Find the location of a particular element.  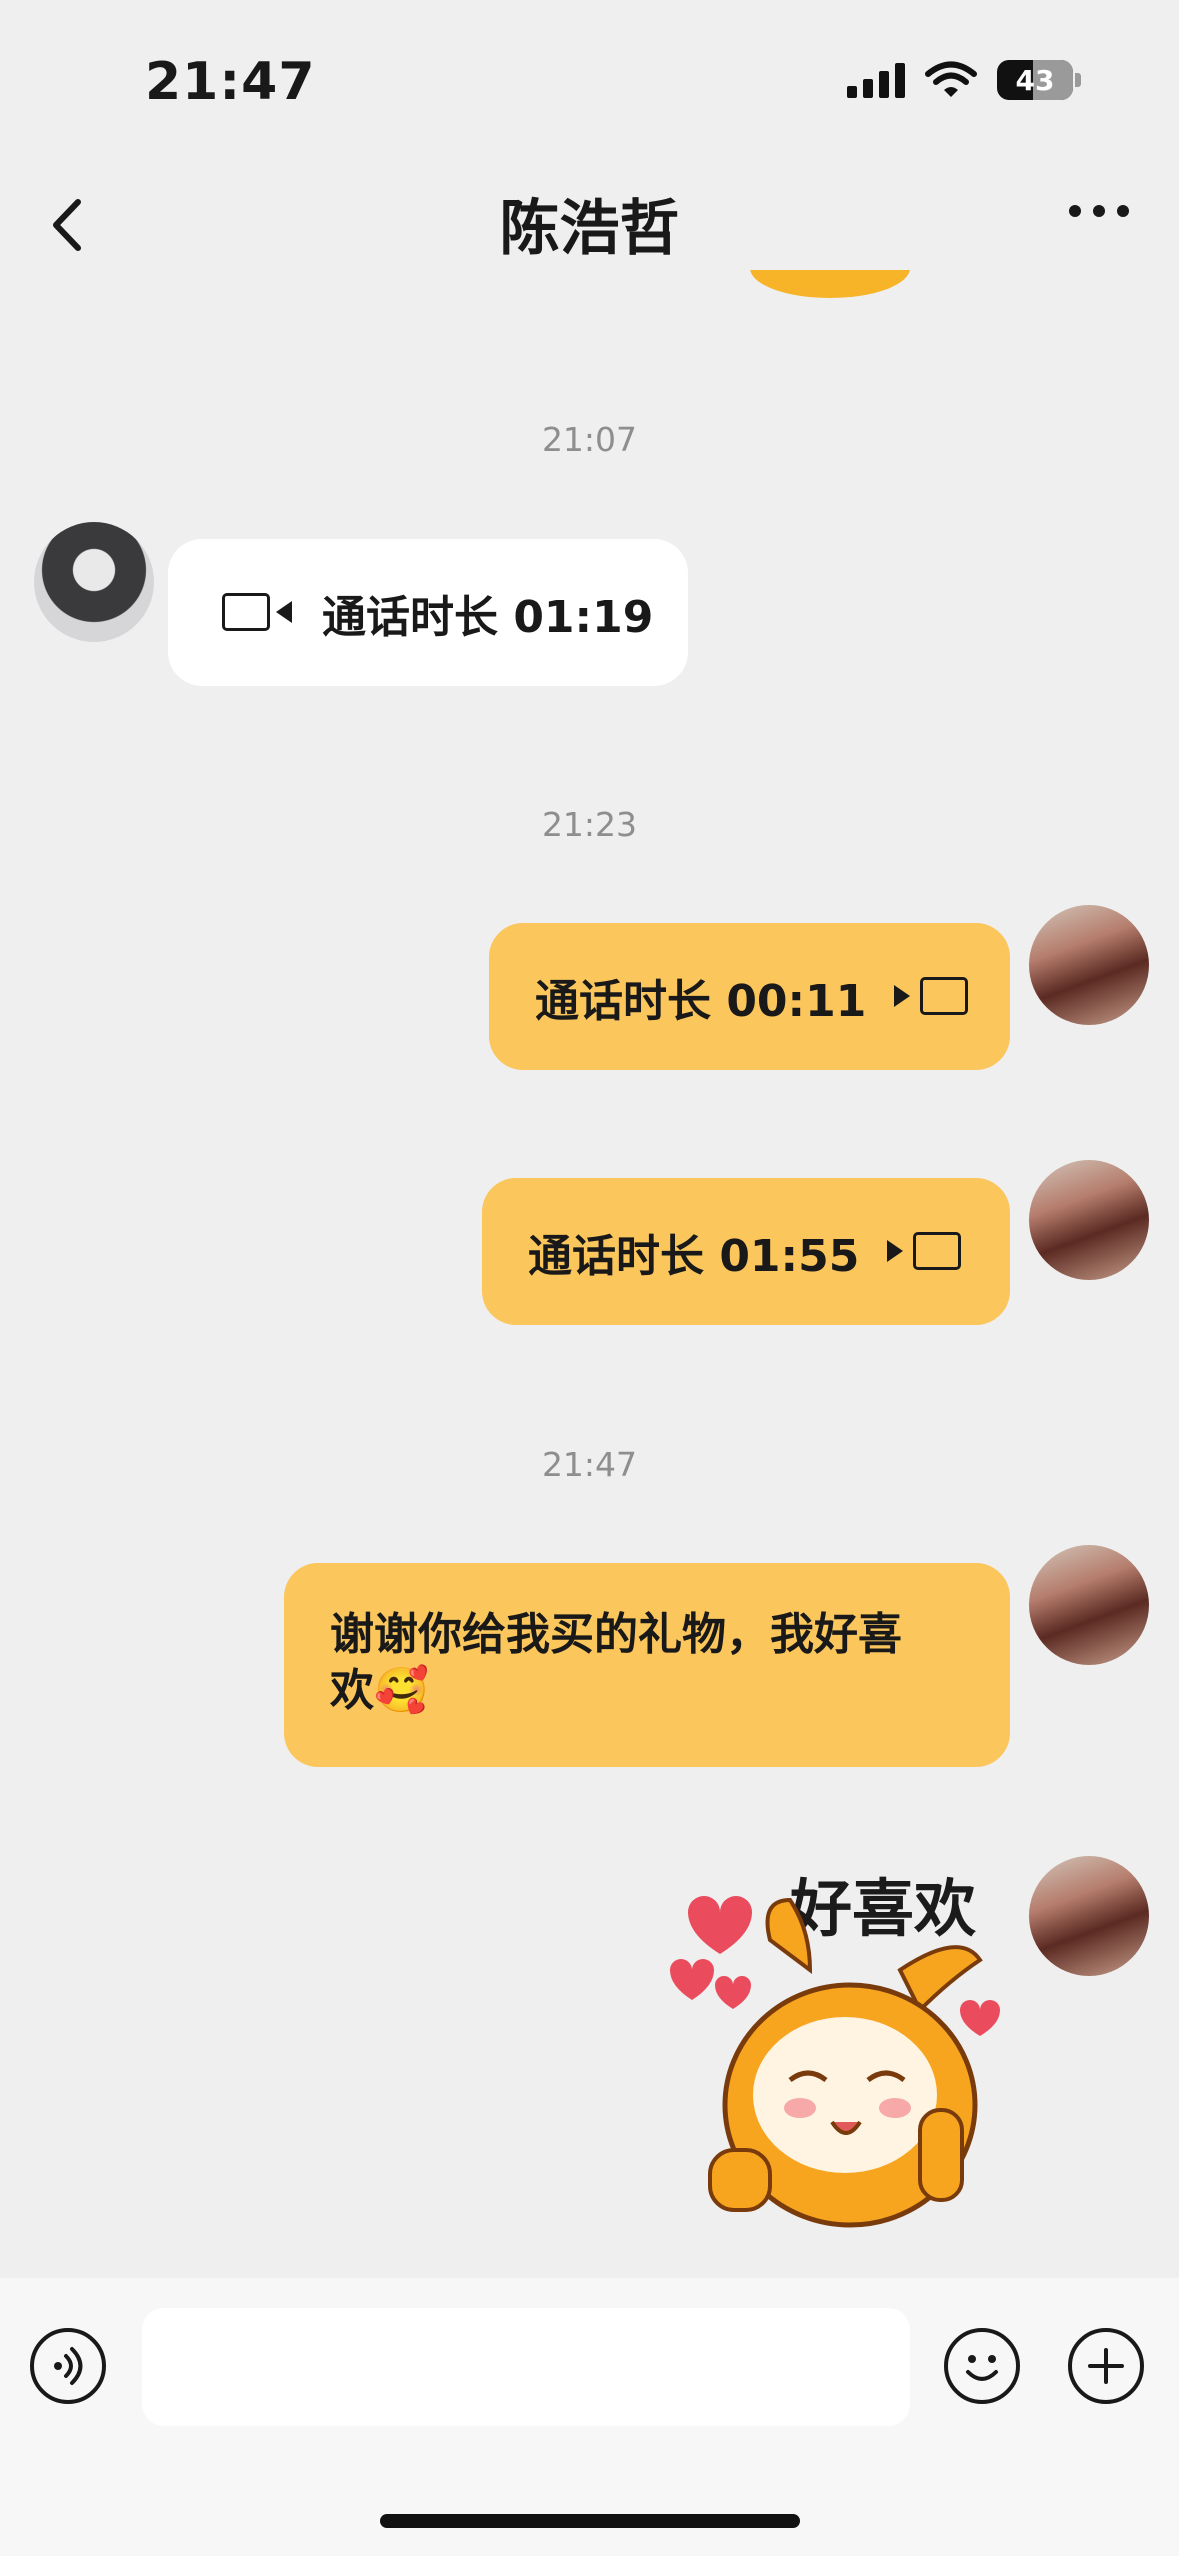

emoji-icon is located at coordinates (982, 2368).